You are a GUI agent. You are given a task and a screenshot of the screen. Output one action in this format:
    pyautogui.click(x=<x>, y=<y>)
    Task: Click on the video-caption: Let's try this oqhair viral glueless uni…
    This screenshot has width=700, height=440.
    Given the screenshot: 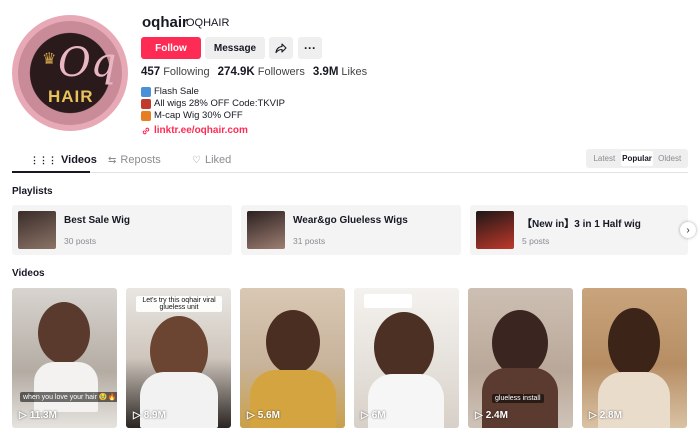 What is the action you would take?
    pyautogui.click(x=179, y=304)
    